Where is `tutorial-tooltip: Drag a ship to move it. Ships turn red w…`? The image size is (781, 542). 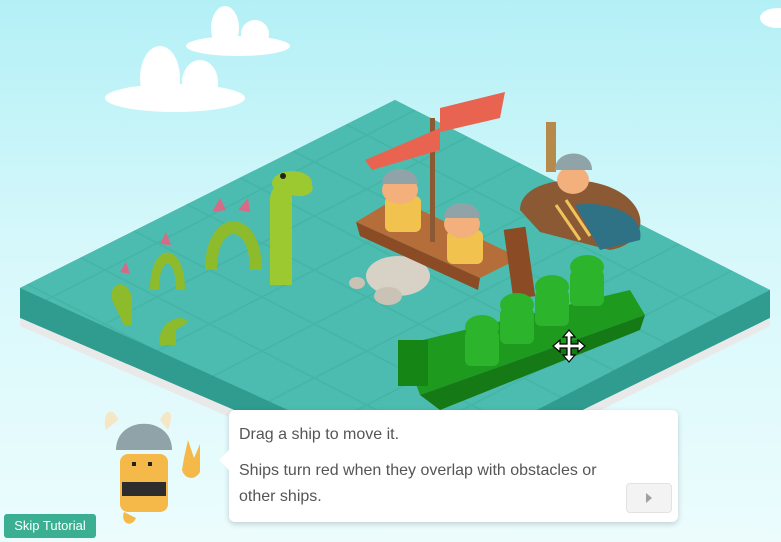
tutorial-tooltip: Drag a ship to move it. Ships turn red w… is located at coordinates (448, 466).